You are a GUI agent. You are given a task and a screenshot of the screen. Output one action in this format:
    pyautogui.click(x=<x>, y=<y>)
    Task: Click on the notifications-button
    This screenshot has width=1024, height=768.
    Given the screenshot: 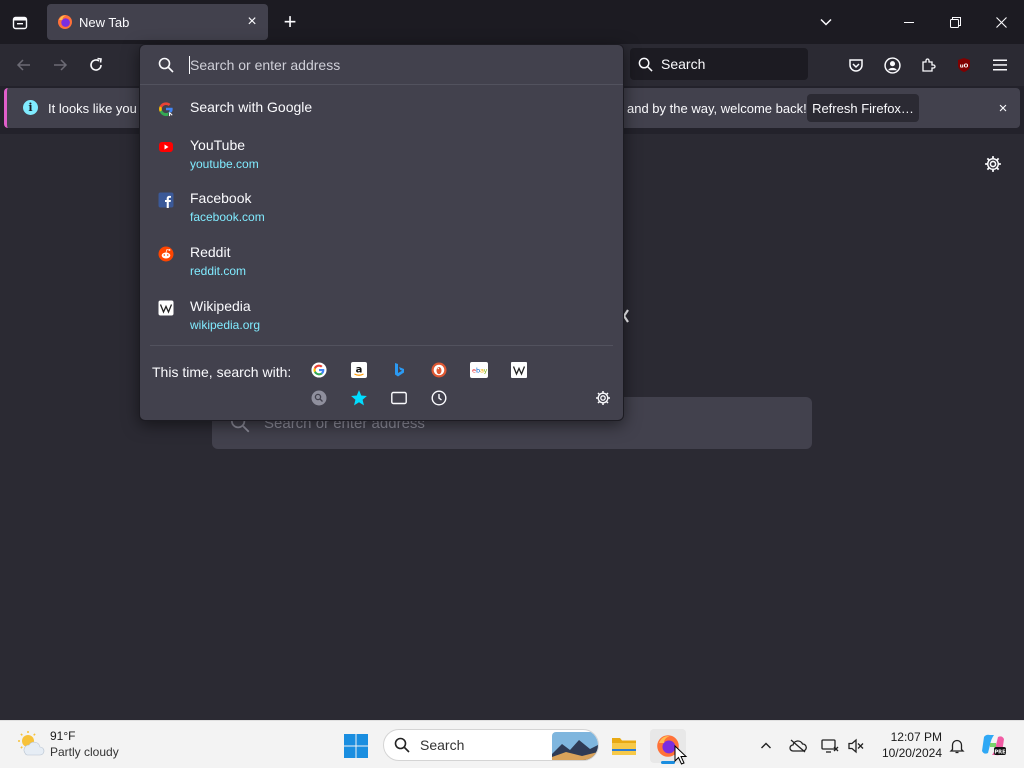 What is the action you would take?
    pyautogui.click(x=957, y=746)
    